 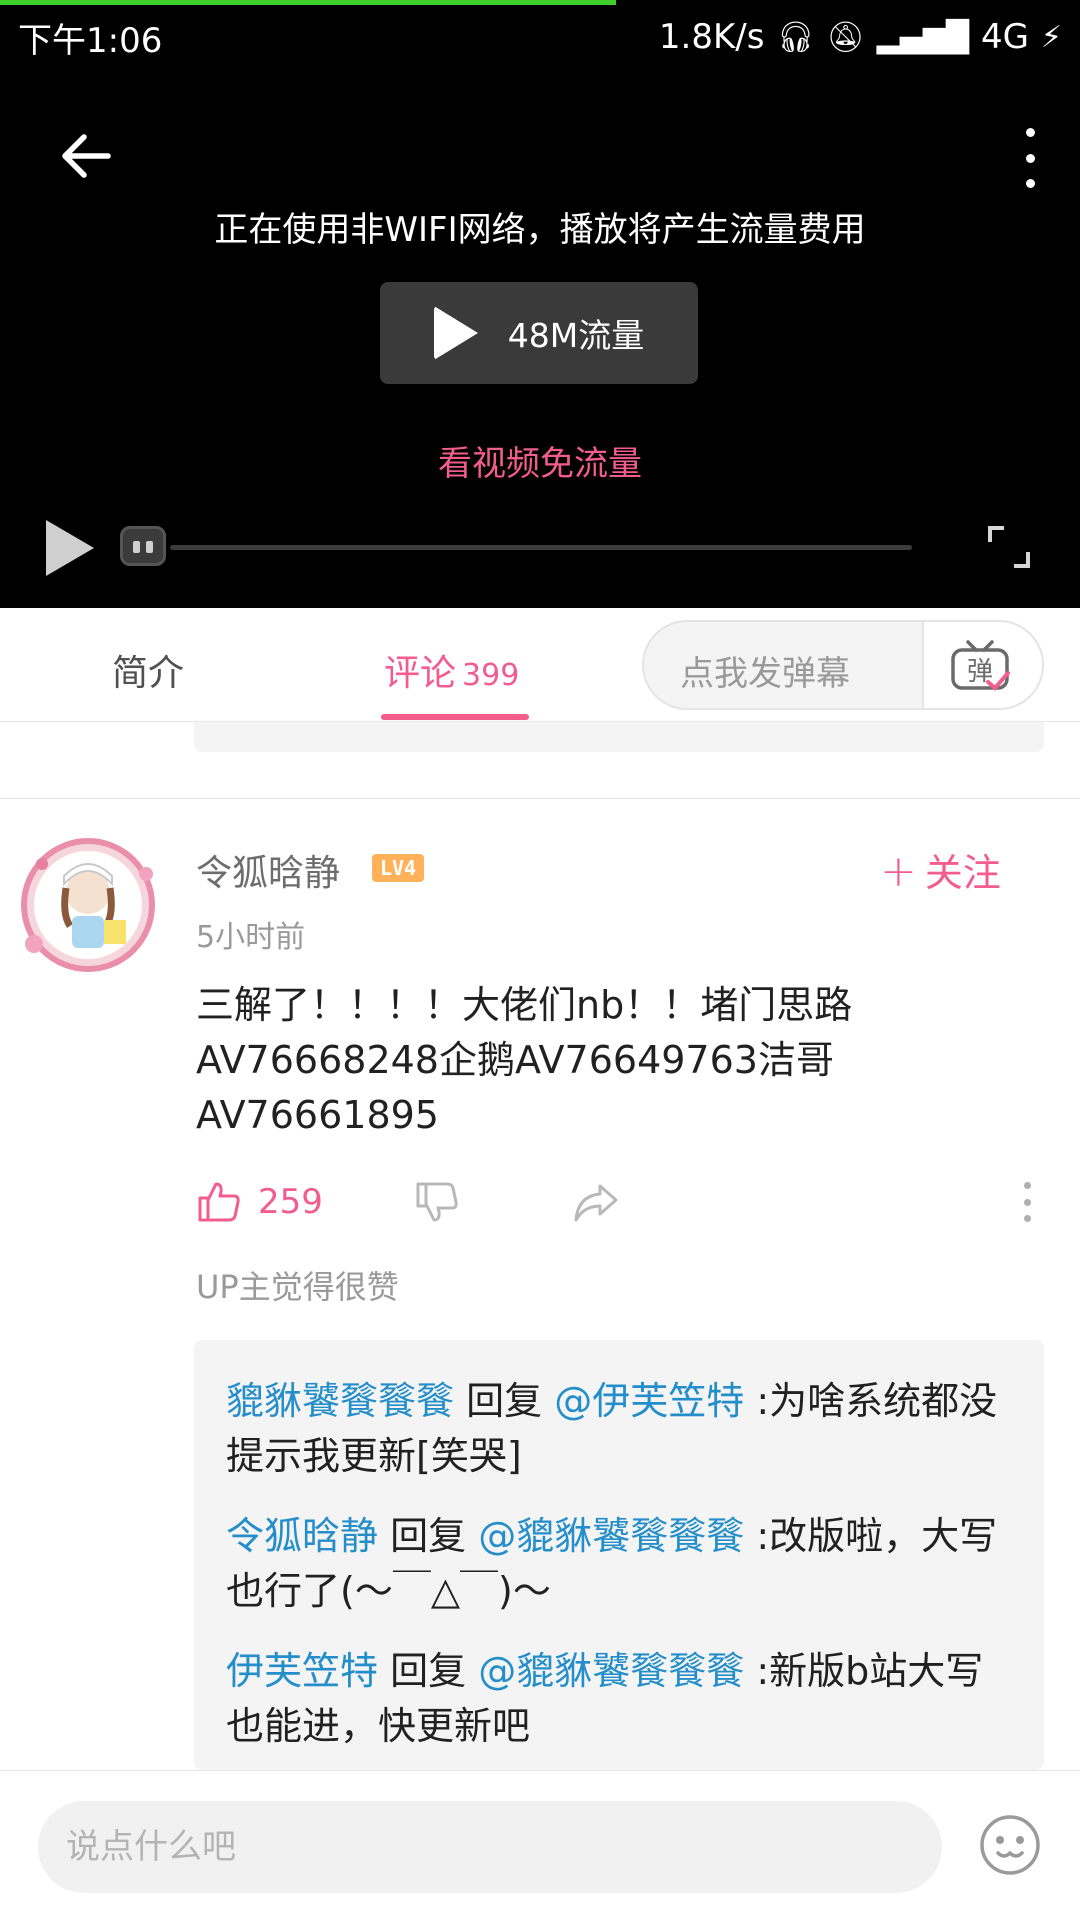 What do you see at coordinates (88, 905) in the screenshot?
I see `avatar` at bounding box center [88, 905].